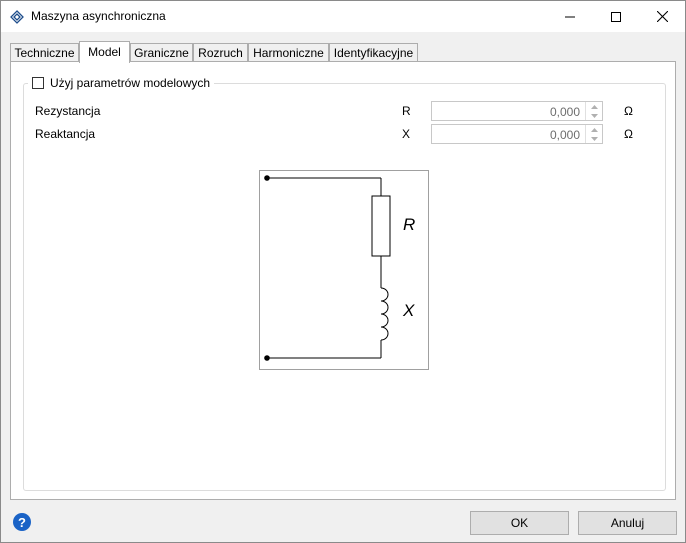 The image size is (686, 543). I want to click on minimize-icon, so click(570, 16).